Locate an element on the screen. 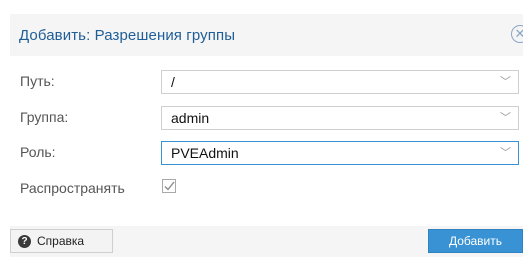  path-combobox: / ﹀ is located at coordinates (340, 82).